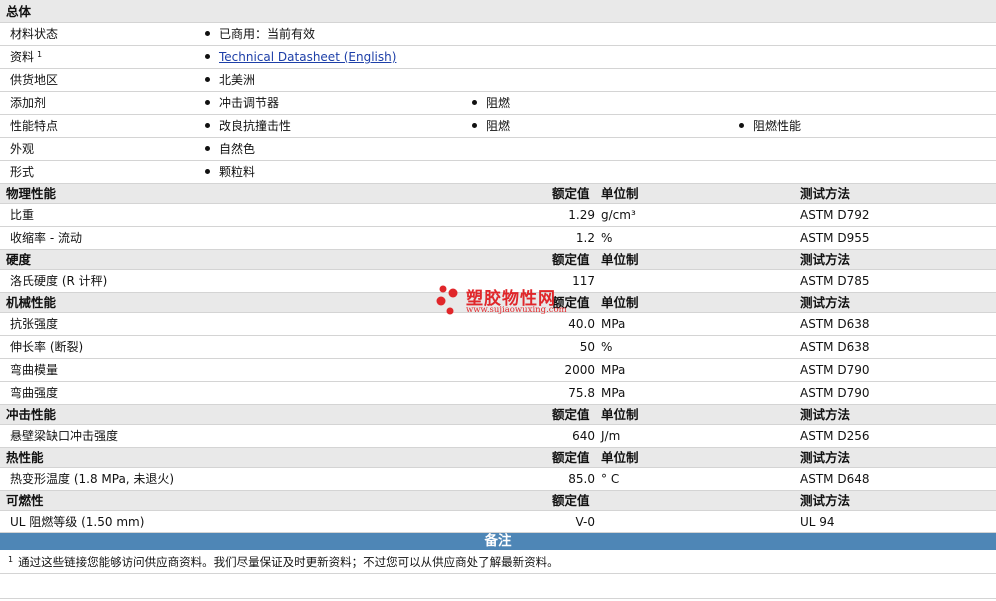 Image resolution: width=996 pixels, height=601 pixels. Describe the element at coordinates (498, 370) in the screenshot. I see `table-row: 弯曲模量 2000 MPa ASTM D790` at that location.